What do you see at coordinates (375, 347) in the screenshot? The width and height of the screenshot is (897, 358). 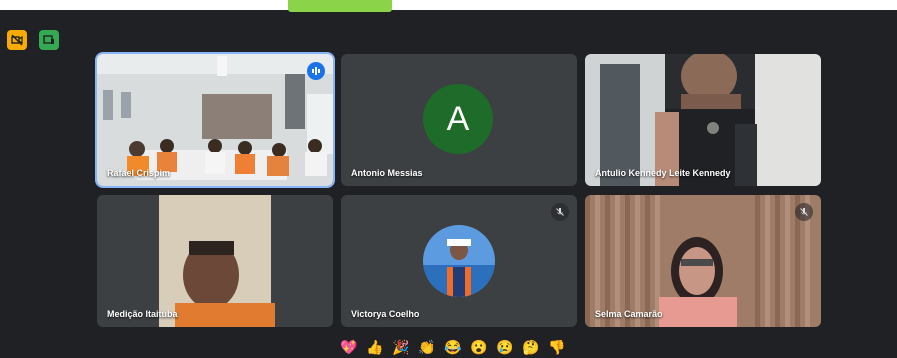 I see `reaction-thumbs-up-button: 👍` at bounding box center [375, 347].